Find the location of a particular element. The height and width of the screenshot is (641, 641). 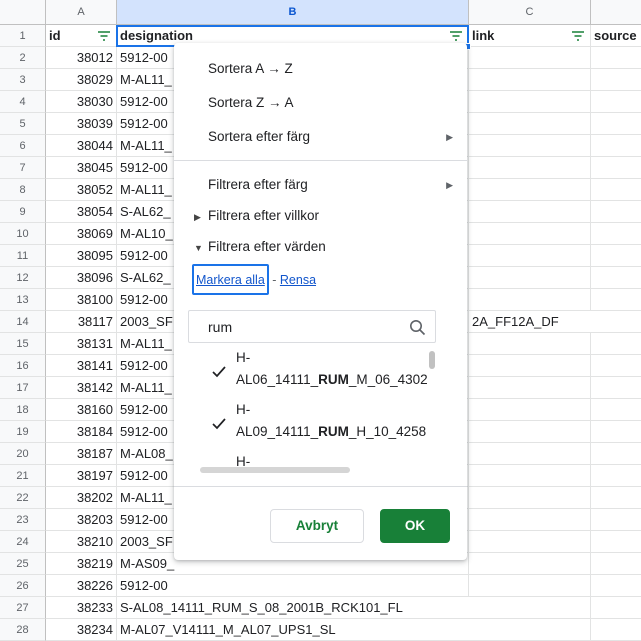

cell-id: 38030 is located at coordinates (81, 102).